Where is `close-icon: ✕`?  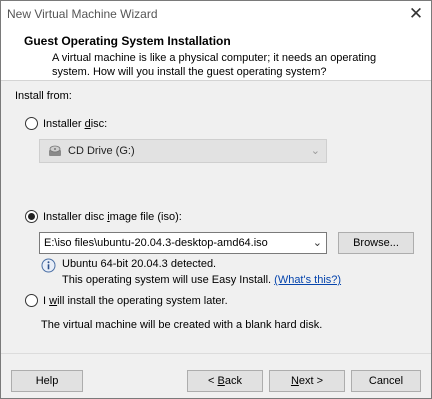
close-icon: ✕ is located at coordinates (416, 14).